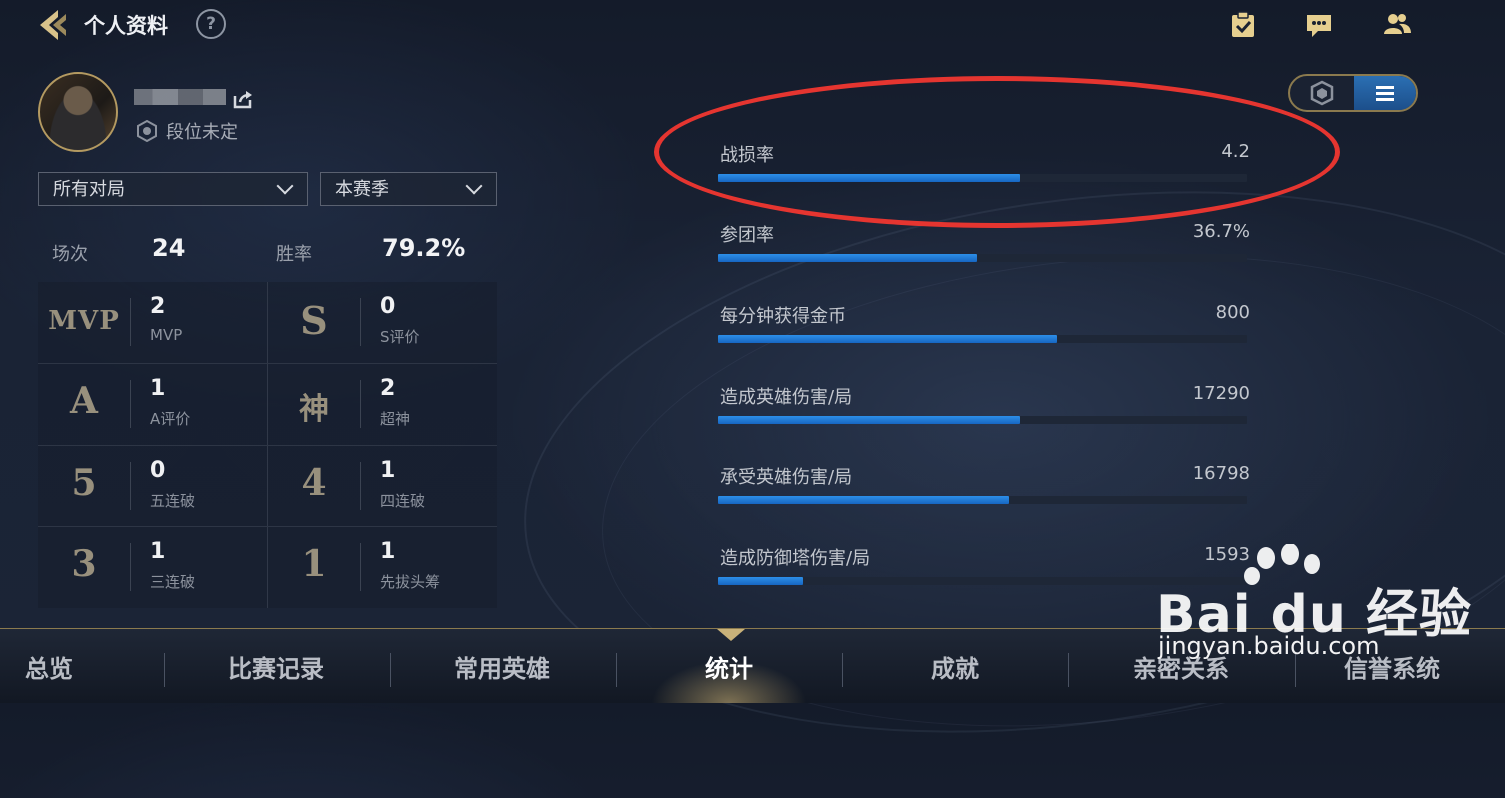 This screenshot has width=1505, height=798. Describe the element at coordinates (294, 254) in the screenshot. I see `winrate-label: 胜率` at that location.